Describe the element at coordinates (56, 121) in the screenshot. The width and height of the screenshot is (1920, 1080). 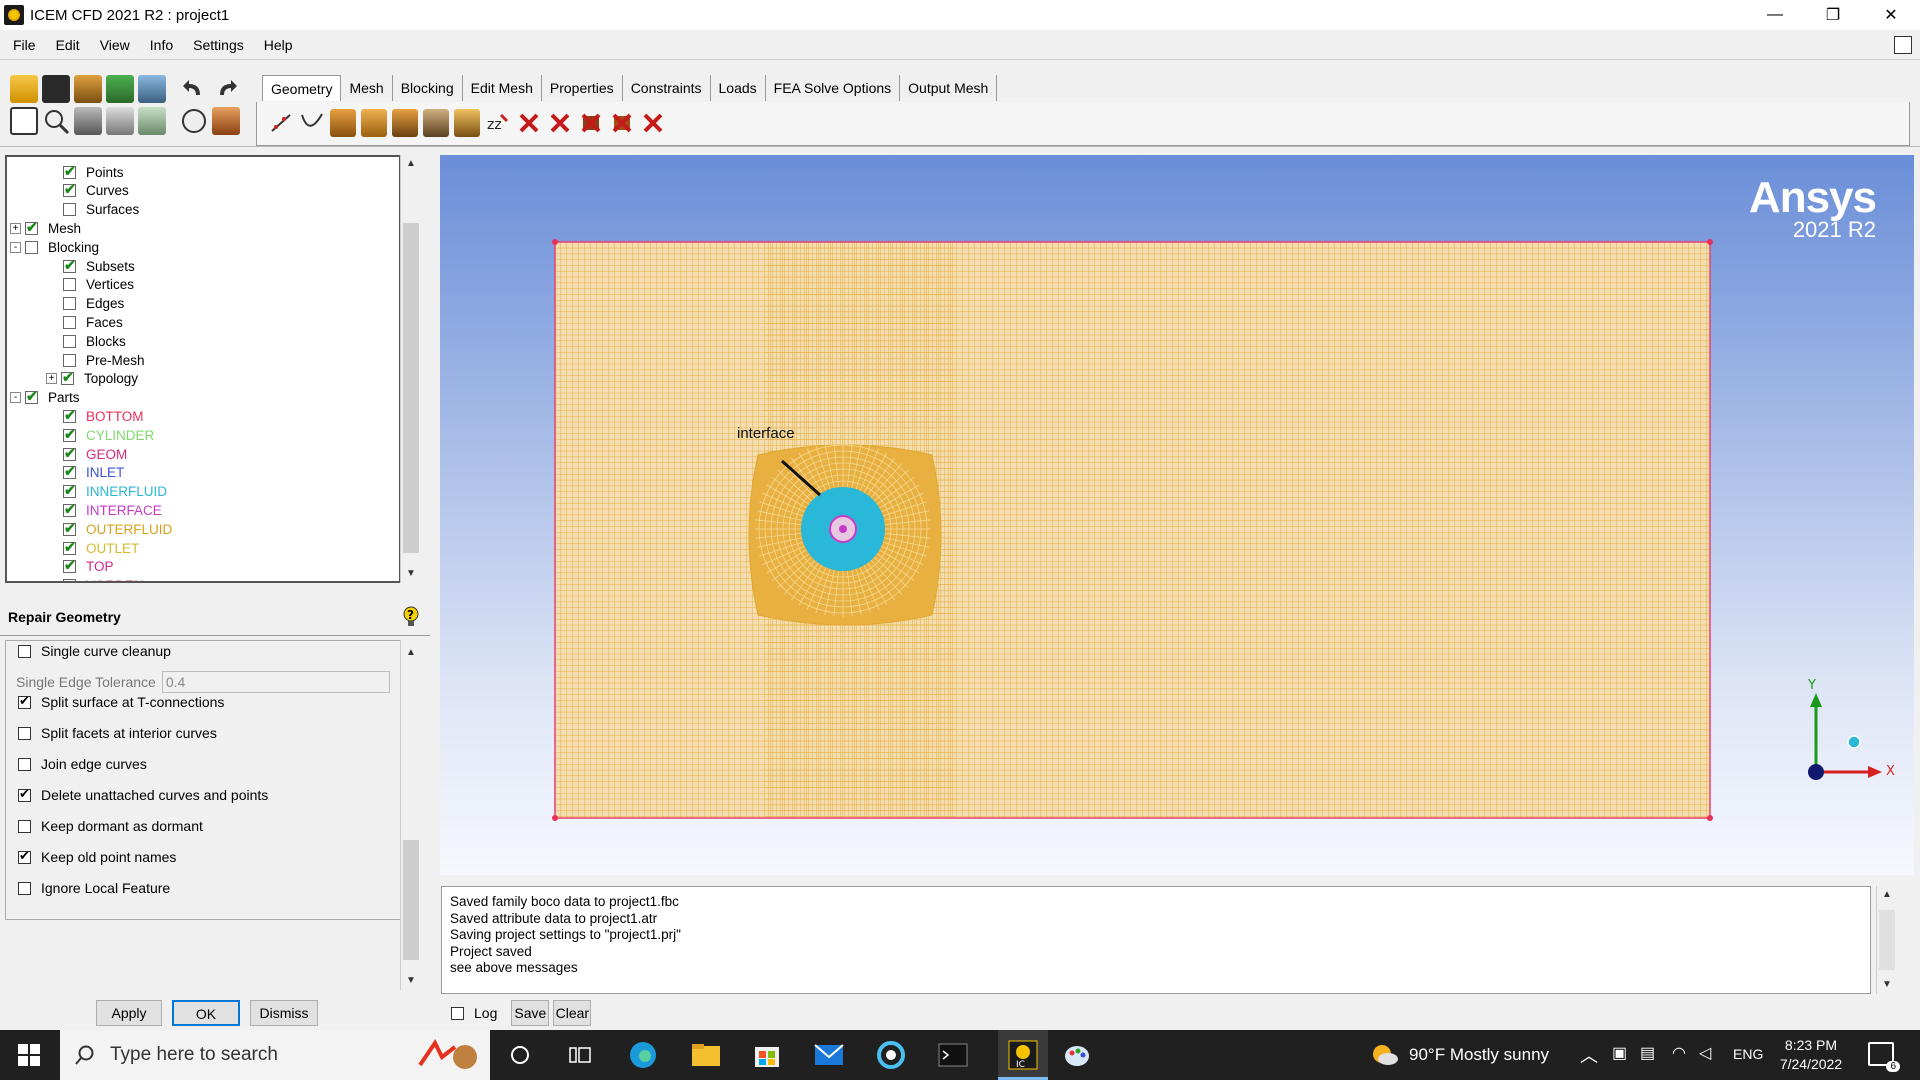
I see `zoom-box-icon` at that location.